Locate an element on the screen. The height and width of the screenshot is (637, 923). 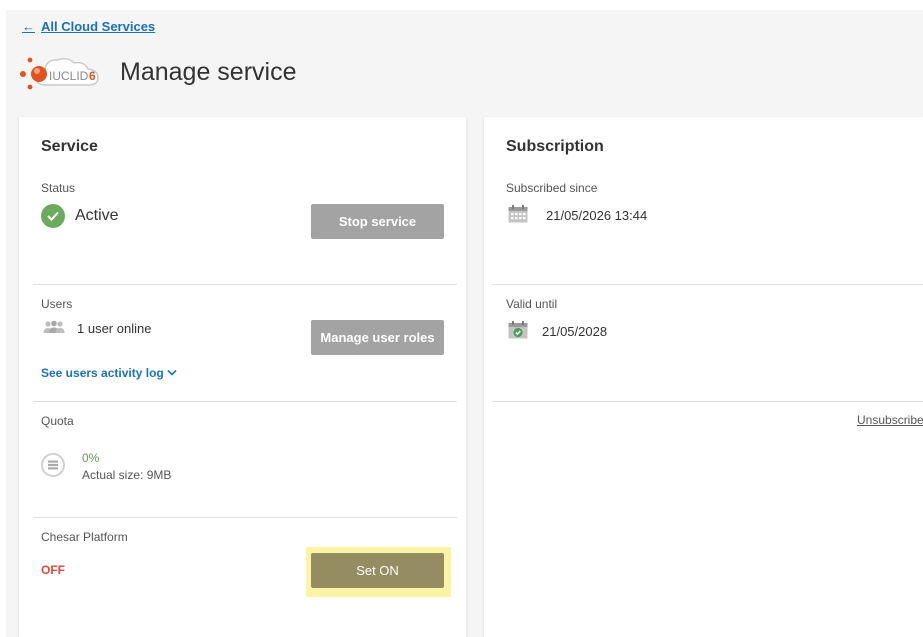
subscribed-since-label: Subscribed since is located at coordinates (552, 188).